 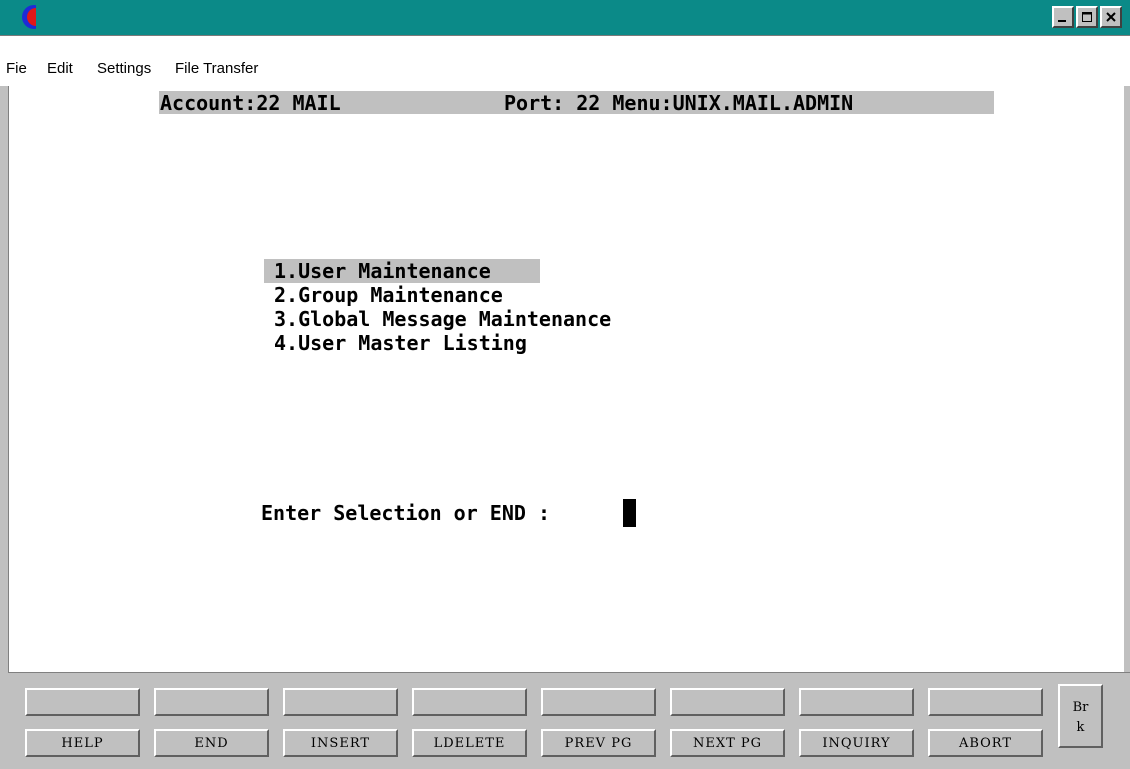 What do you see at coordinates (82, 743) in the screenshot?
I see `help-button: HELP` at bounding box center [82, 743].